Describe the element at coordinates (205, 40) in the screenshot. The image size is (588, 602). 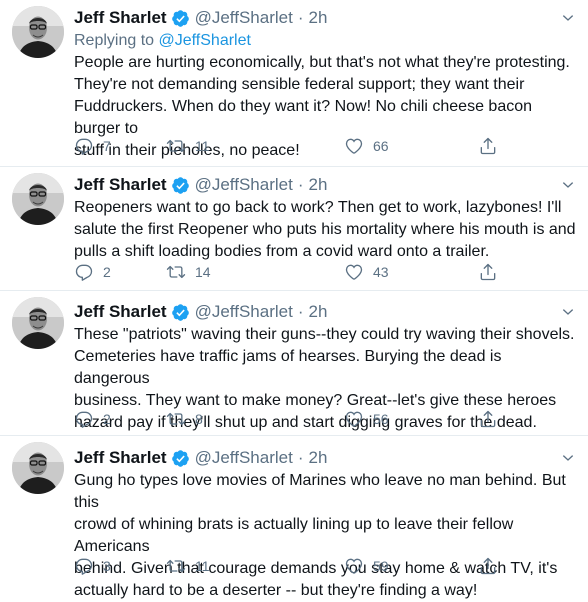
I see `reply-mention-link: @JeffSharlet` at that location.